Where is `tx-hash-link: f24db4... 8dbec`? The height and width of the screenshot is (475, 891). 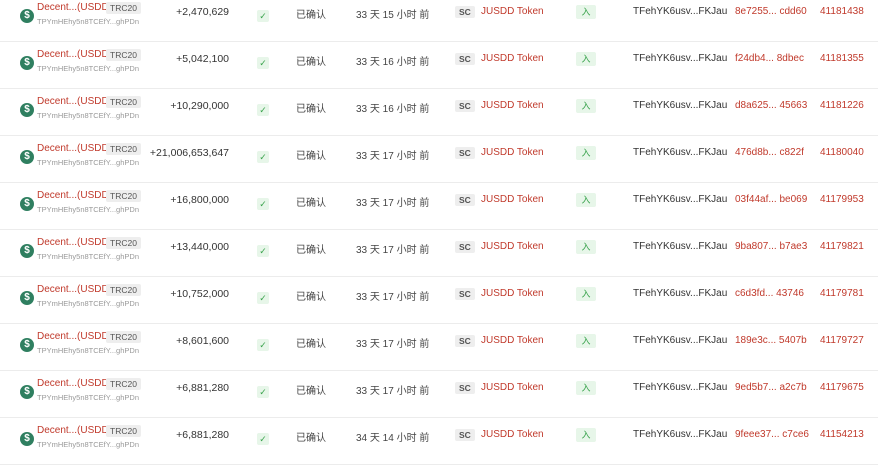
tx-hash-link: f24db4... 8dbec is located at coordinates (769, 58).